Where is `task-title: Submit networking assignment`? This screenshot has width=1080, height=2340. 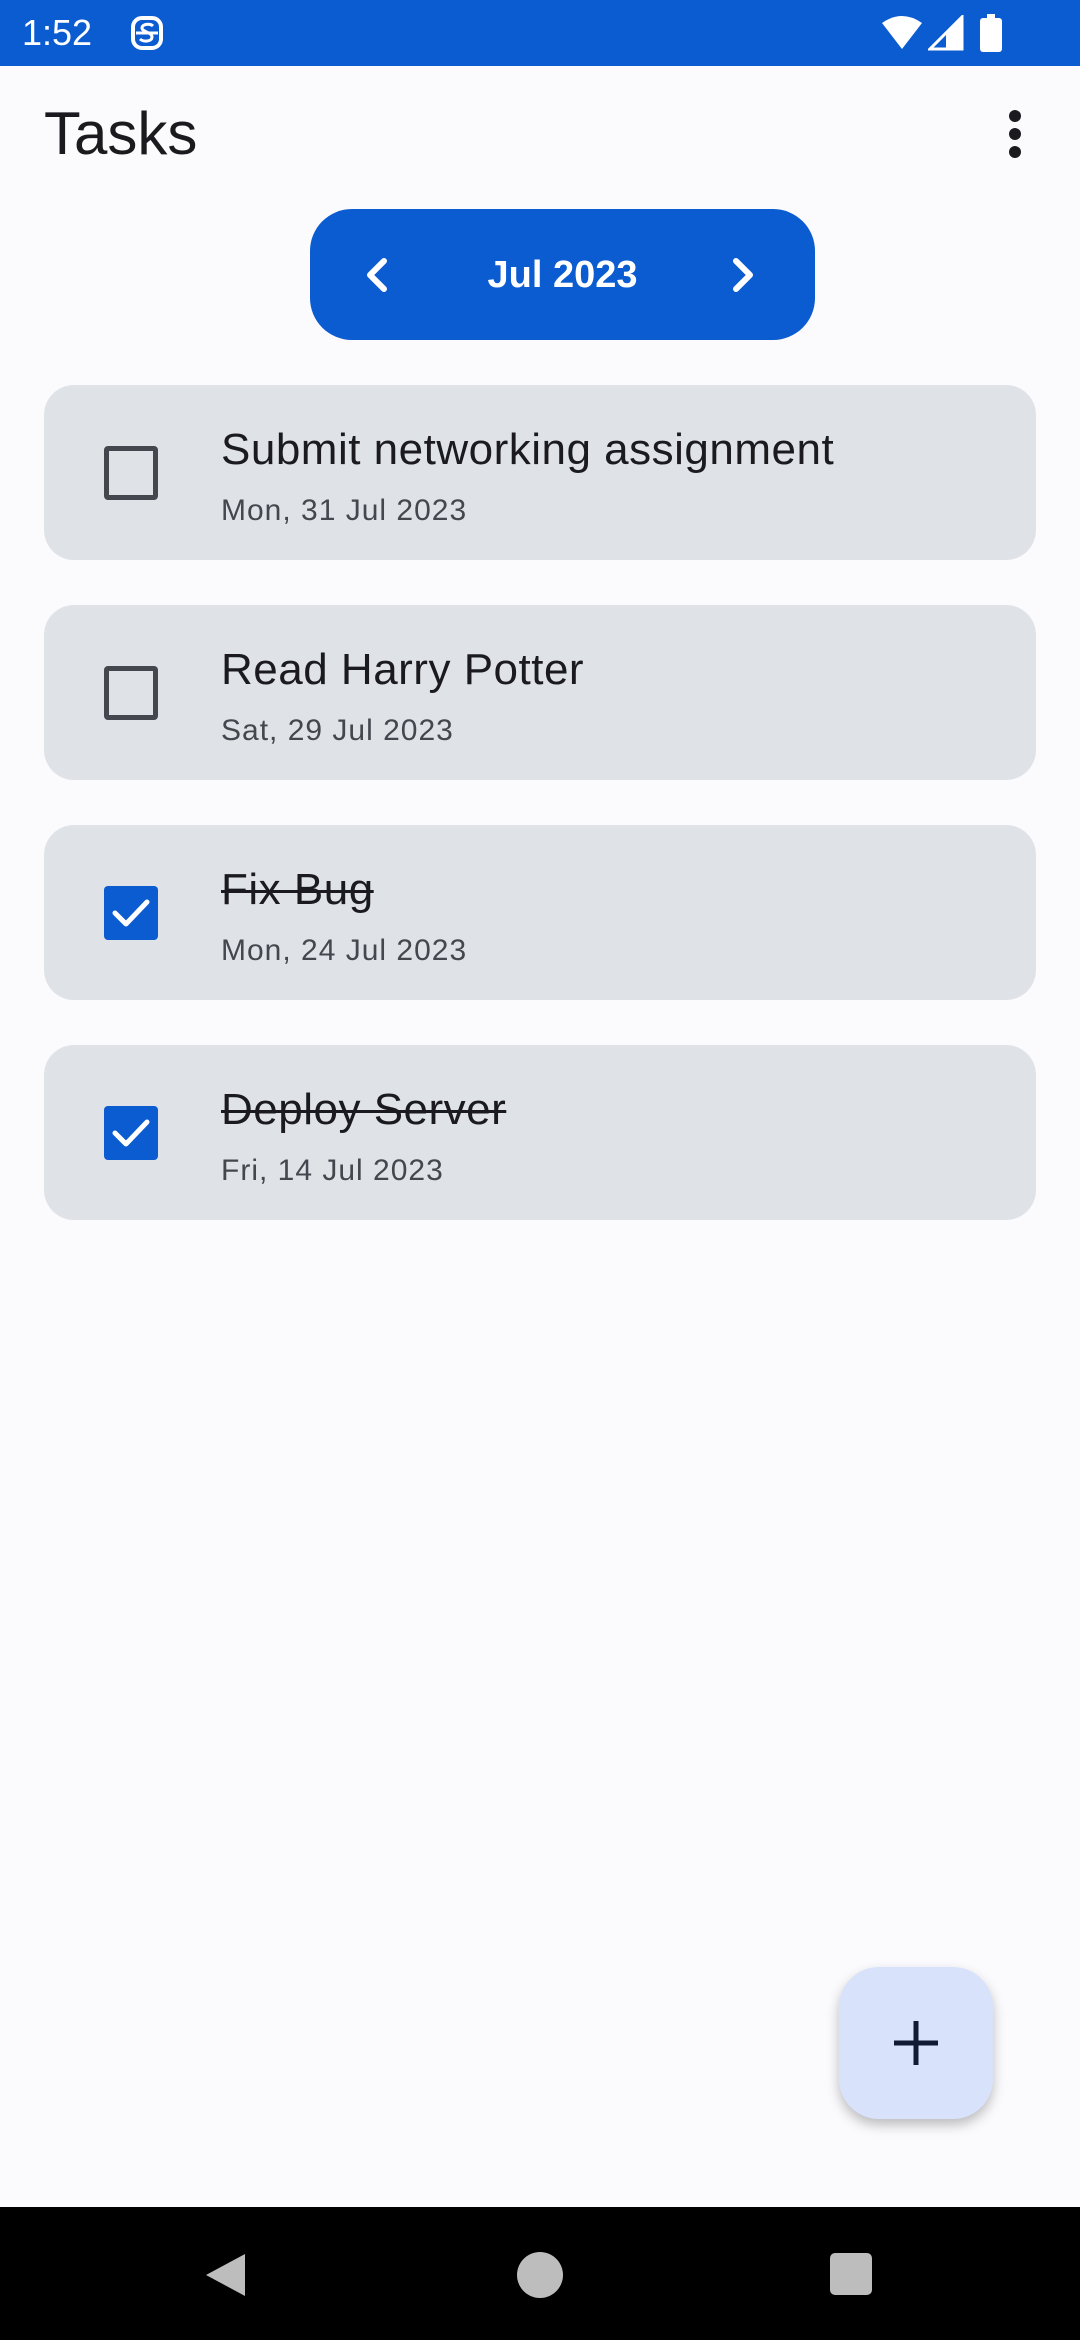
task-title: Submit networking assignment is located at coordinates (528, 449).